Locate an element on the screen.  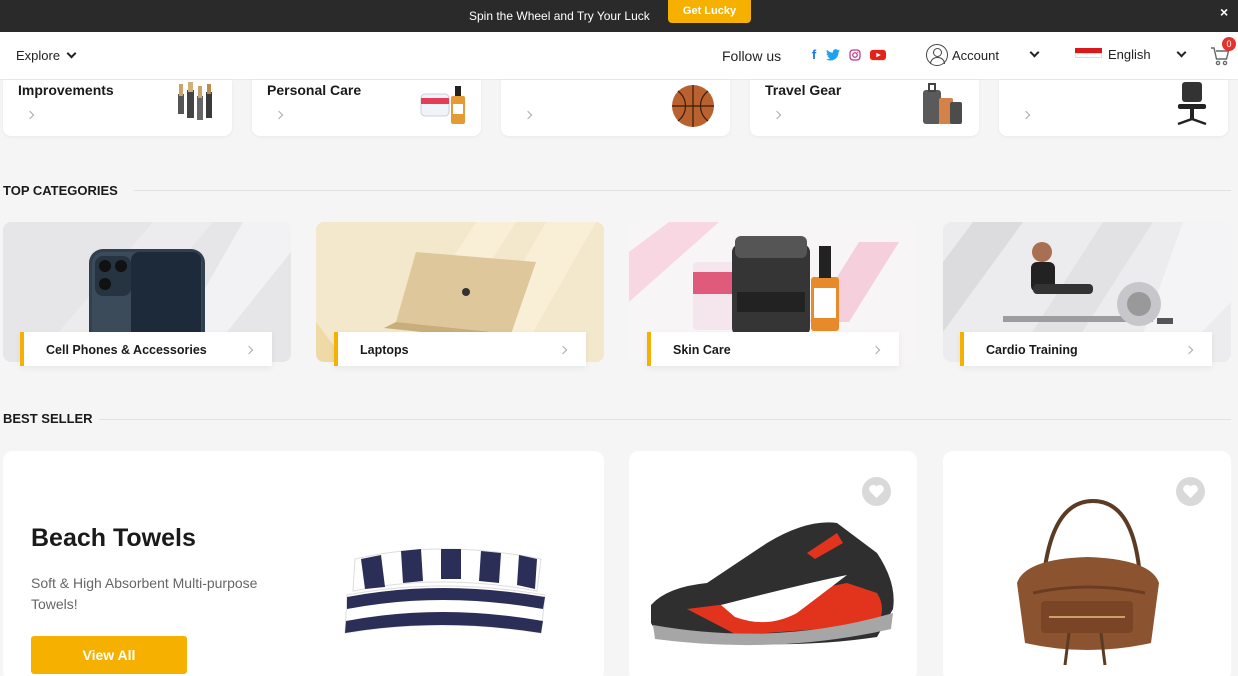
get-lucky-button: Get Lucky is located at coordinates (709, 11).